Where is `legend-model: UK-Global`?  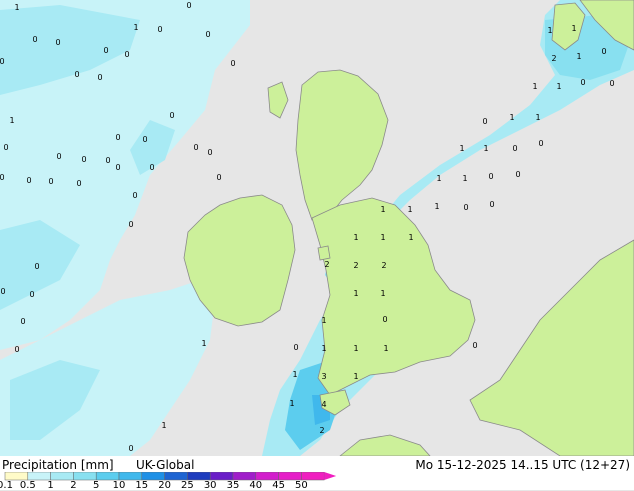 legend-model: UK-Global is located at coordinates (165, 465).